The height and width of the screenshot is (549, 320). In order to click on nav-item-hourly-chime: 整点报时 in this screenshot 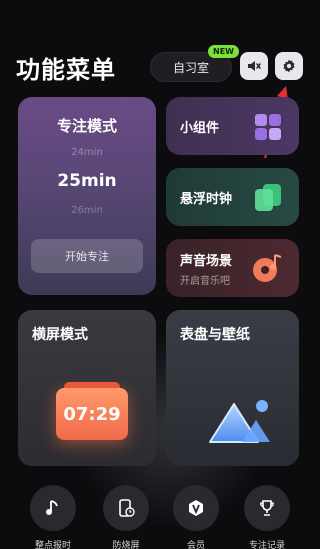, I will do `click(53, 517)`.